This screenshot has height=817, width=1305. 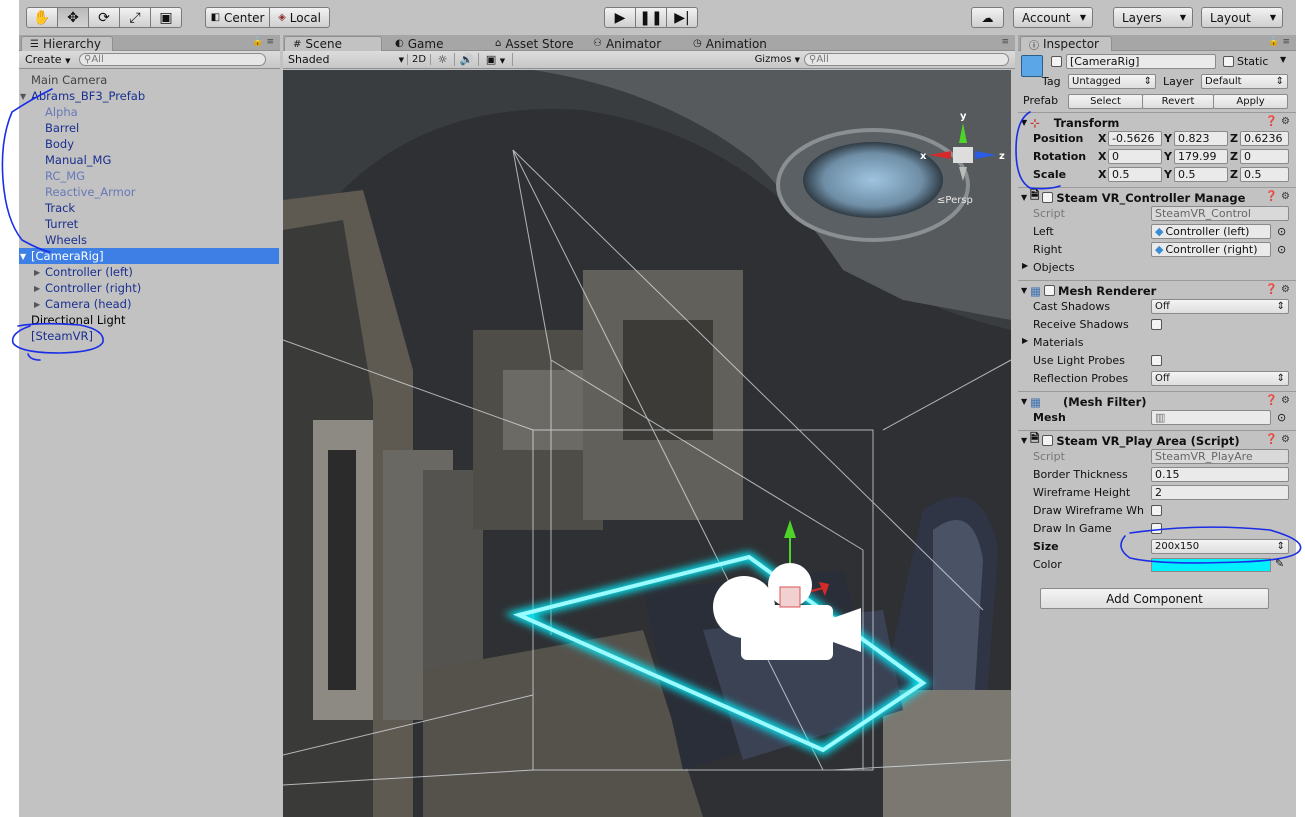 What do you see at coordinates (1056, 61) in the screenshot?
I see `active-checkbox` at bounding box center [1056, 61].